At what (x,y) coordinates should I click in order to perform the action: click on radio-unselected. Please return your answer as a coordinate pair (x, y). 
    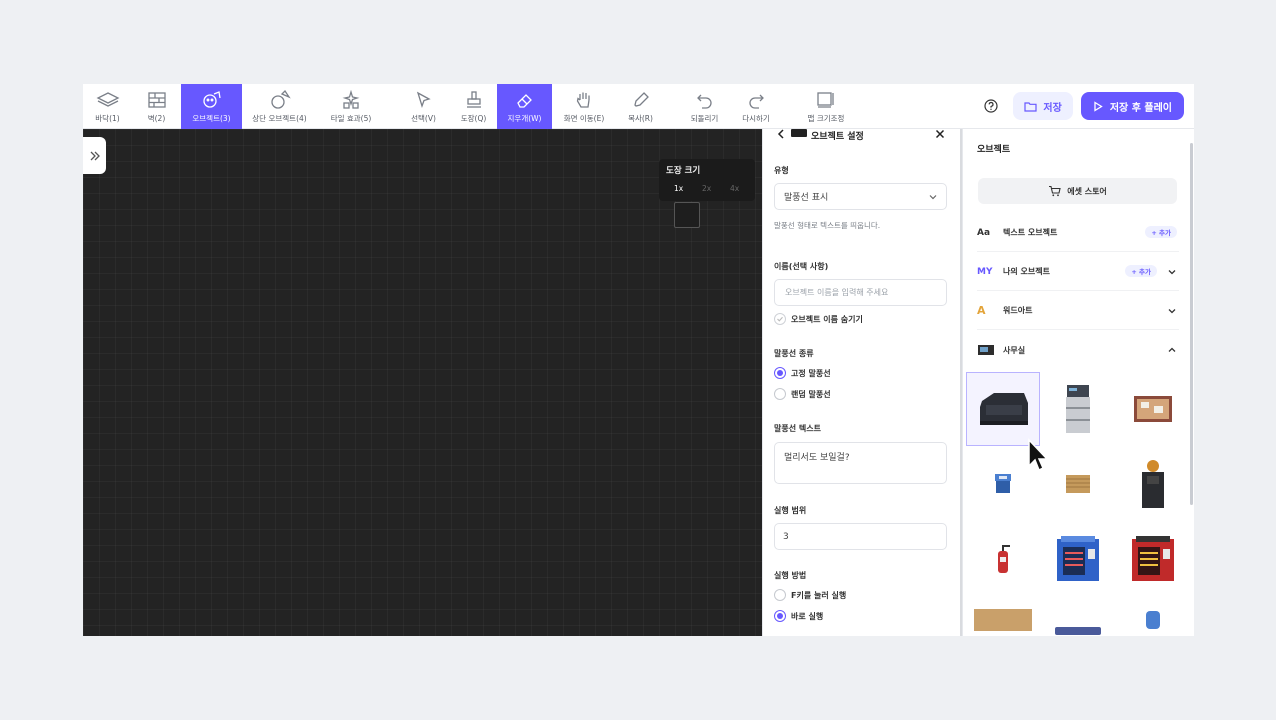
    Looking at the image, I should click on (780, 394).